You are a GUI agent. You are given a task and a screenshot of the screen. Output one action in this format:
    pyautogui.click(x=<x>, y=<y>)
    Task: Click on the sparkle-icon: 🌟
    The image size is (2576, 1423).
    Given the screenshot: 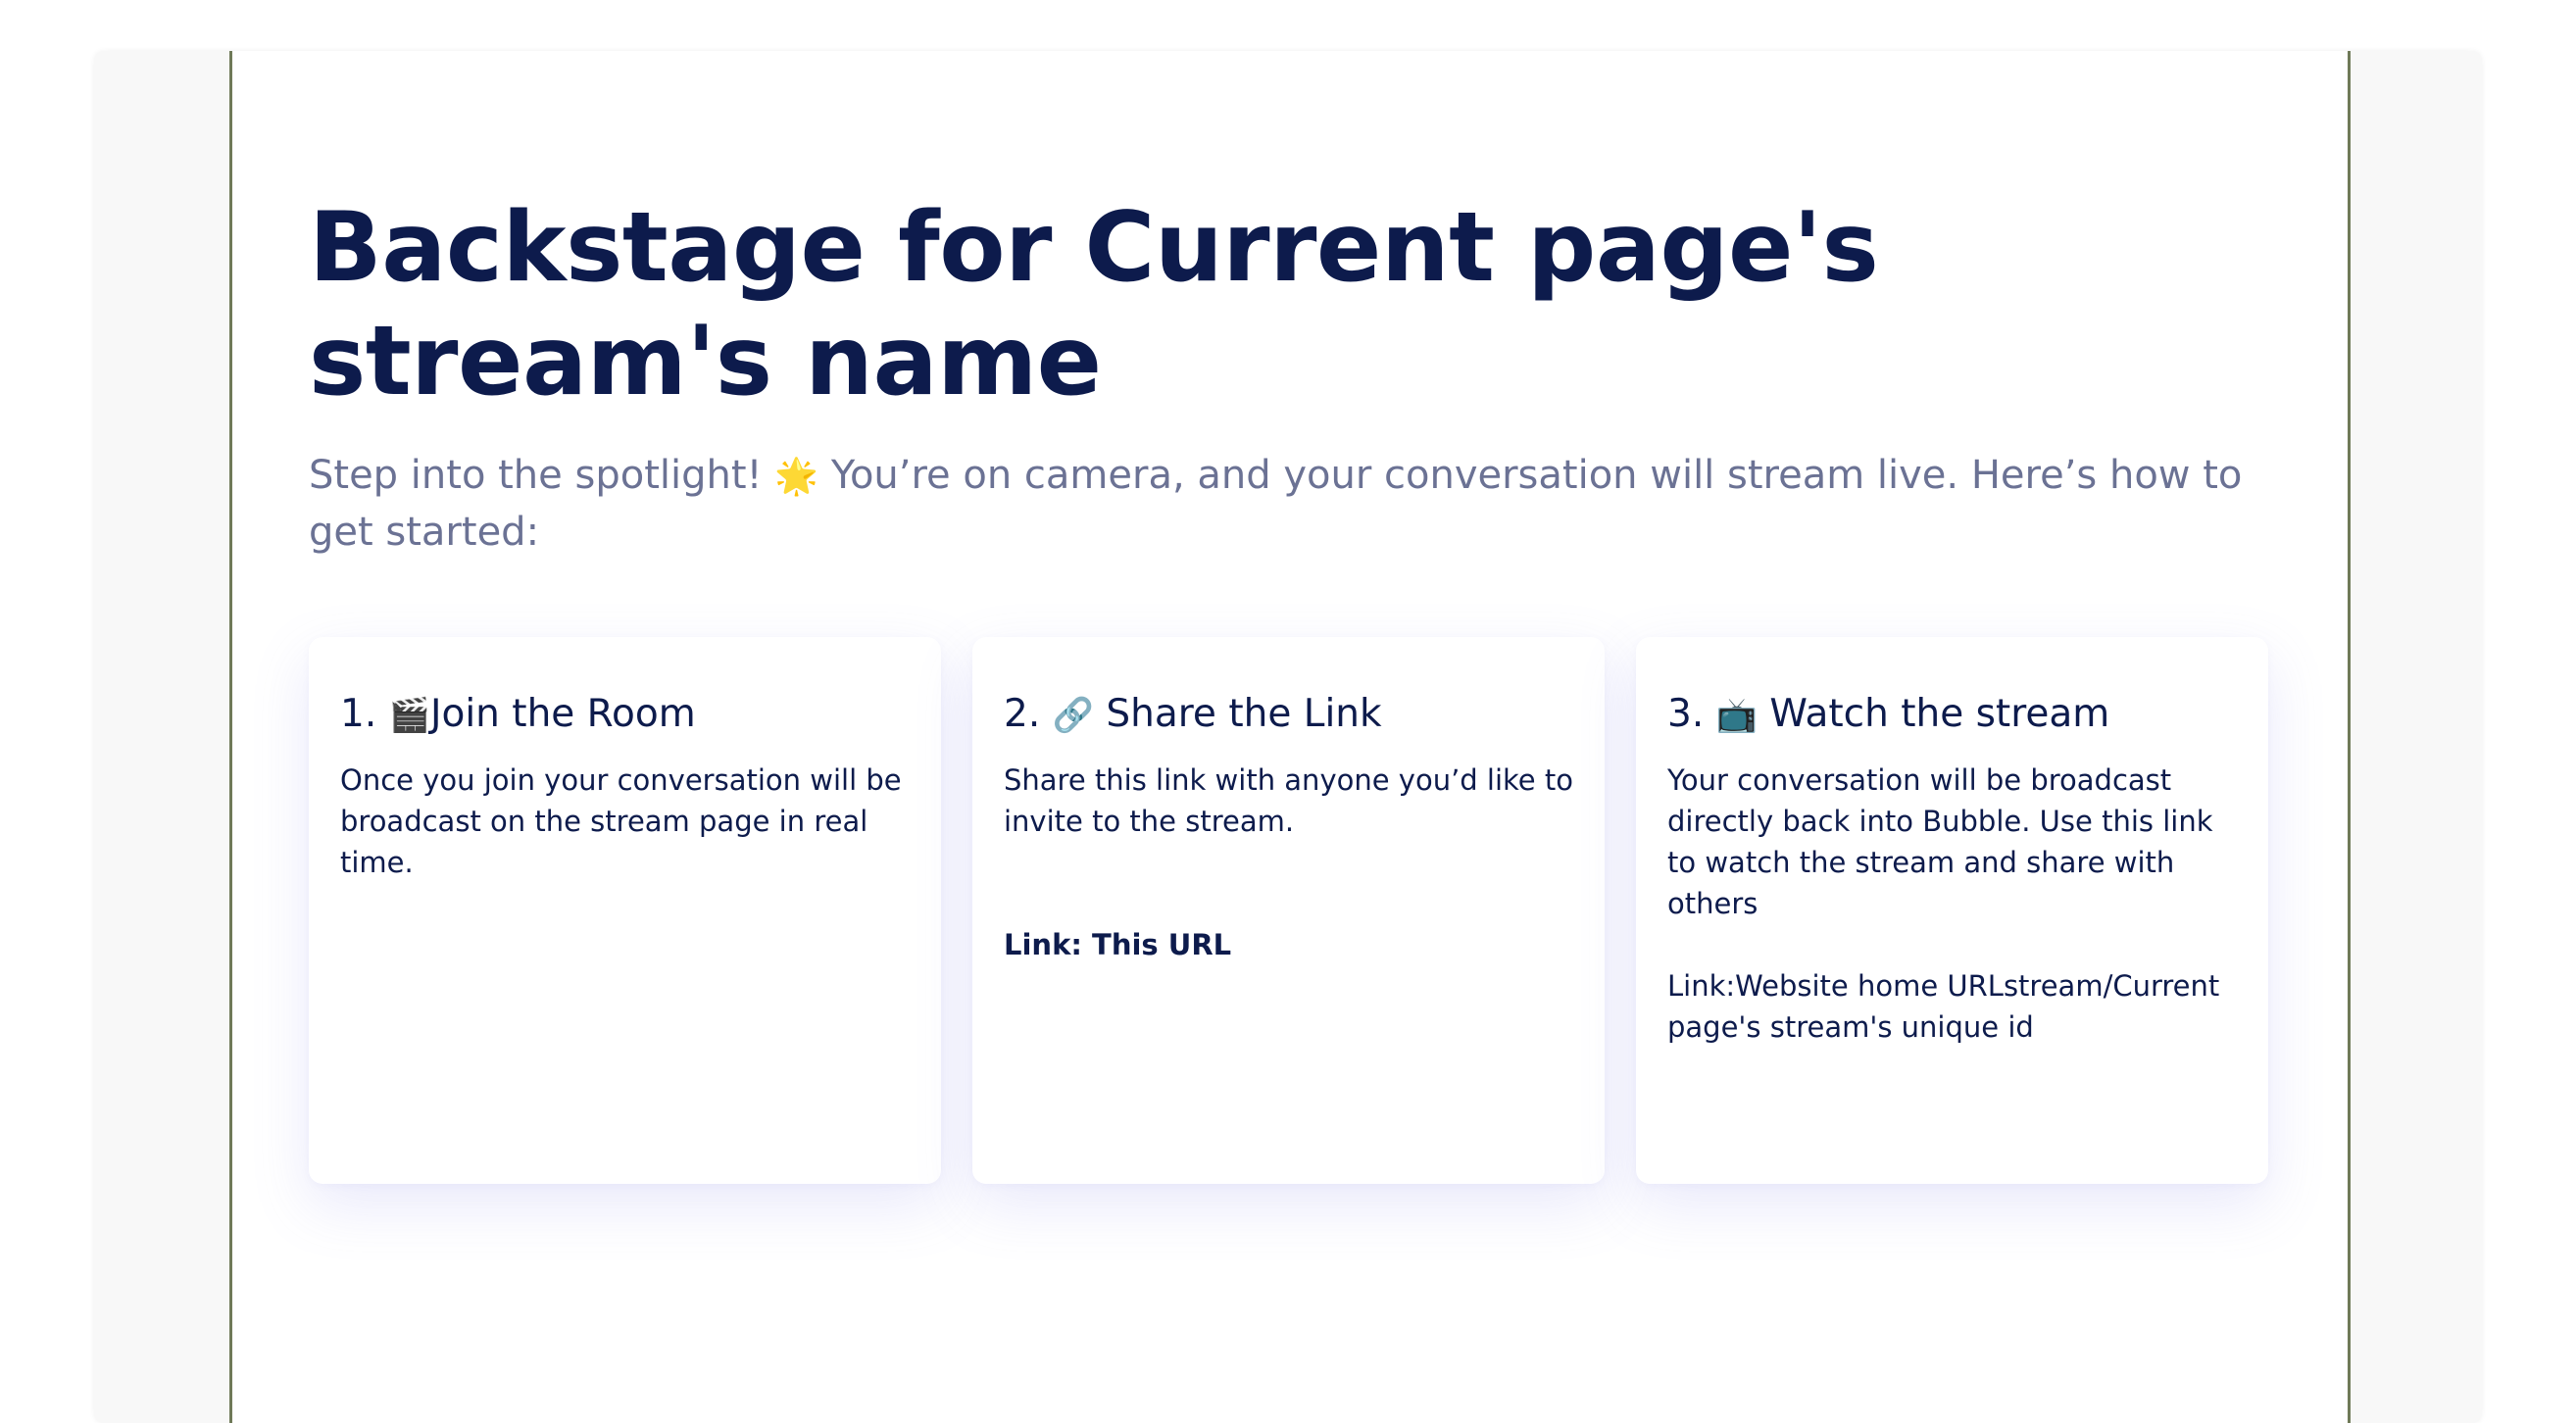 What is the action you would take?
    pyautogui.click(x=796, y=477)
    